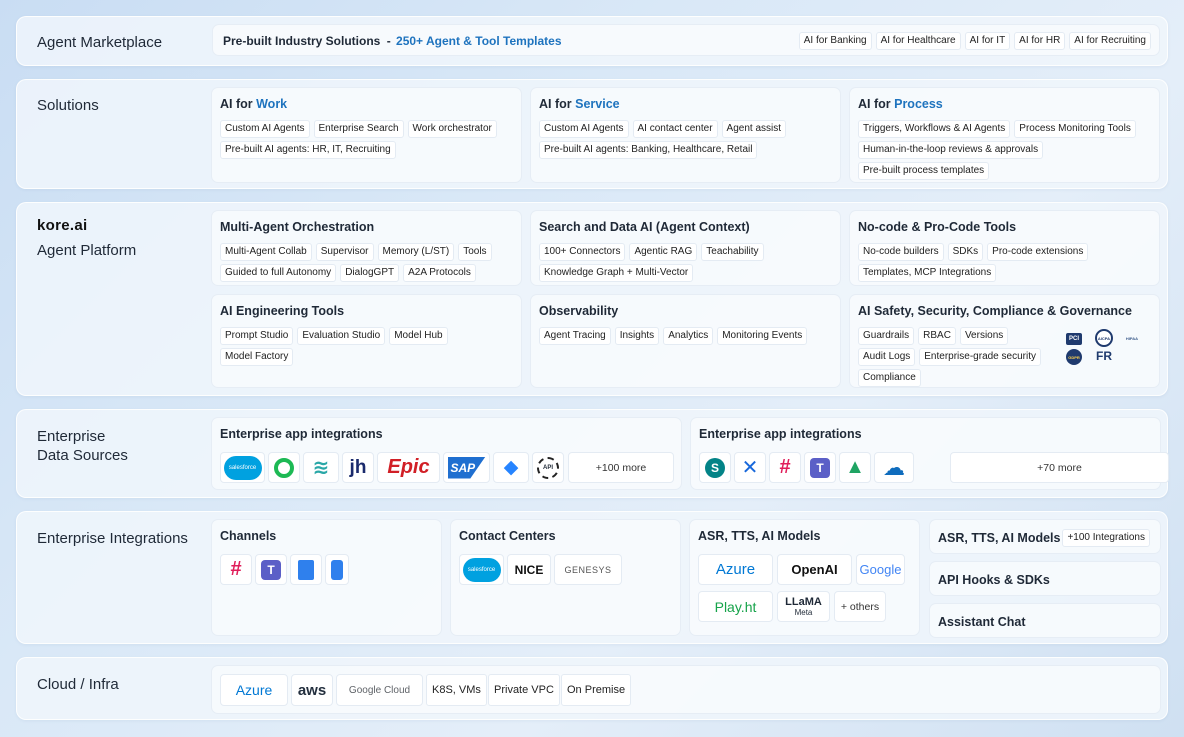 The image size is (1184, 737). Describe the element at coordinates (803, 606) in the screenshot. I see `llama-logo-icon: LLaMA Meta` at that location.